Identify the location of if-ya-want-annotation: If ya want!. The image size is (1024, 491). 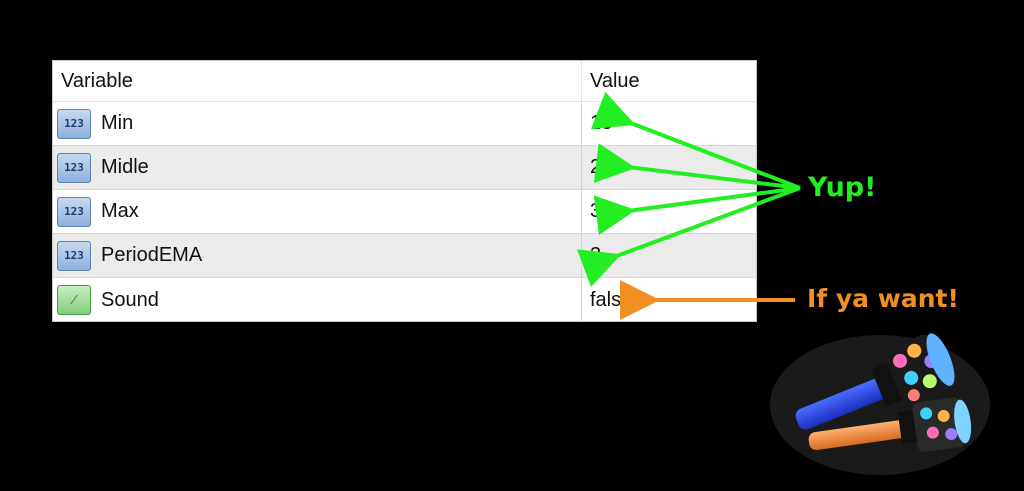
(883, 298).